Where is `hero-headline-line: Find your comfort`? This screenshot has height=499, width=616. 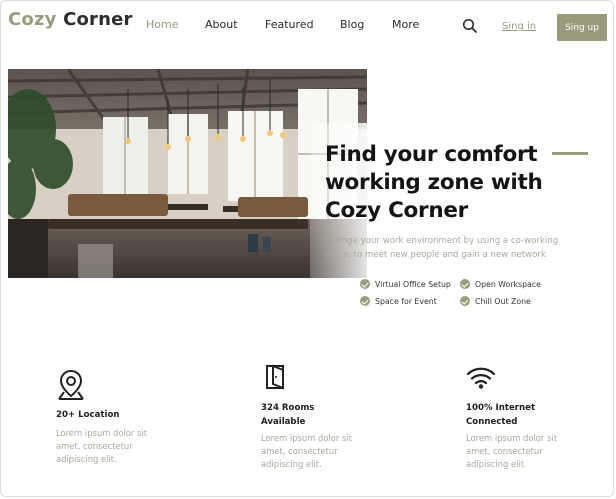 hero-headline-line: Find your comfort is located at coordinates (431, 154).